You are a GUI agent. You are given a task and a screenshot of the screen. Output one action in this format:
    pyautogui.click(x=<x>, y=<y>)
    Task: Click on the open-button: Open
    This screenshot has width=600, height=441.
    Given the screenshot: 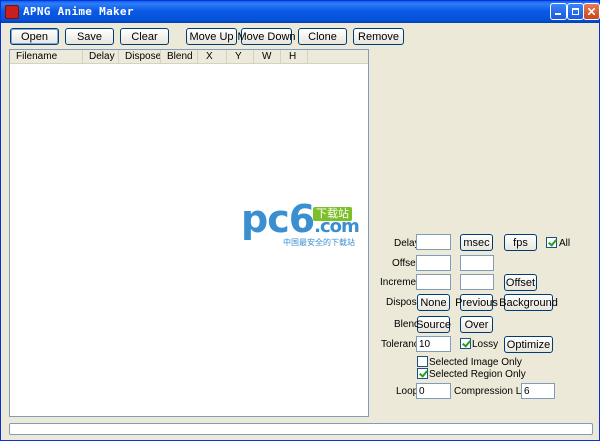 What is the action you would take?
    pyautogui.click(x=34, y=36)
    